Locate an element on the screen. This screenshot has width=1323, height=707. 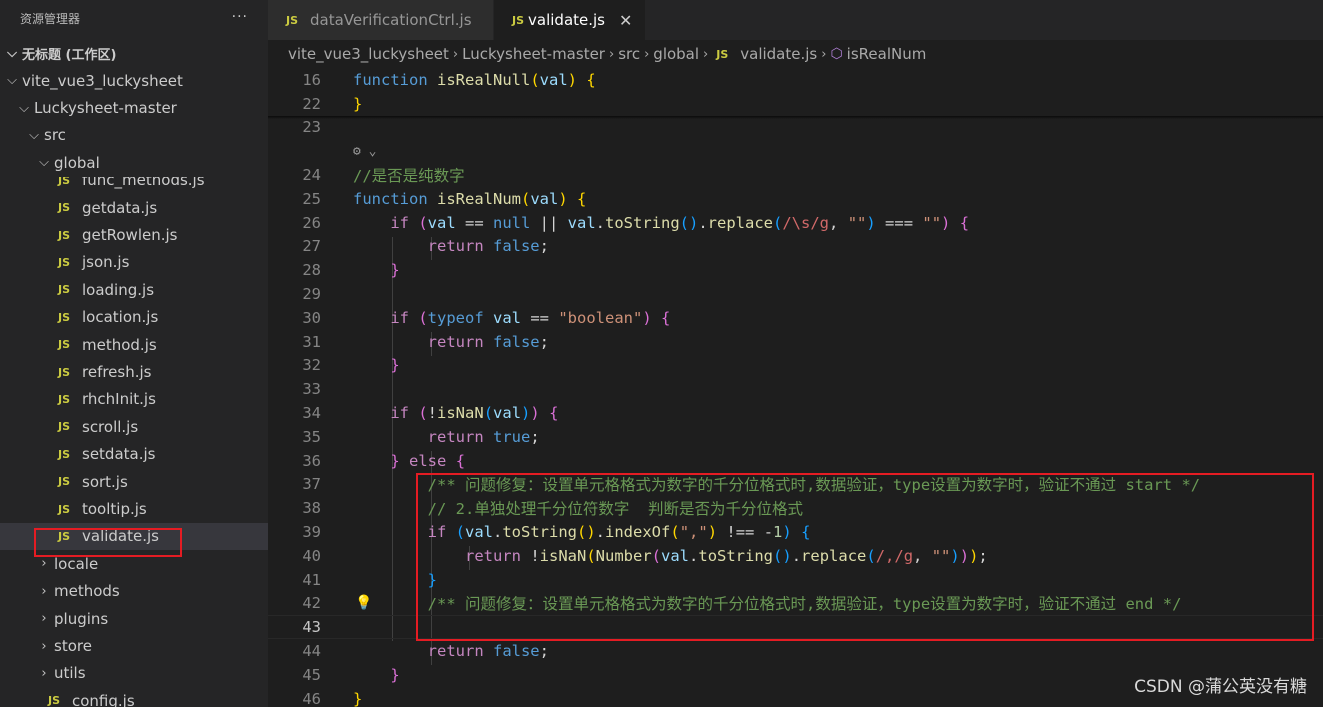
code-line: 31 return false; is located at coordinates (795, 342).